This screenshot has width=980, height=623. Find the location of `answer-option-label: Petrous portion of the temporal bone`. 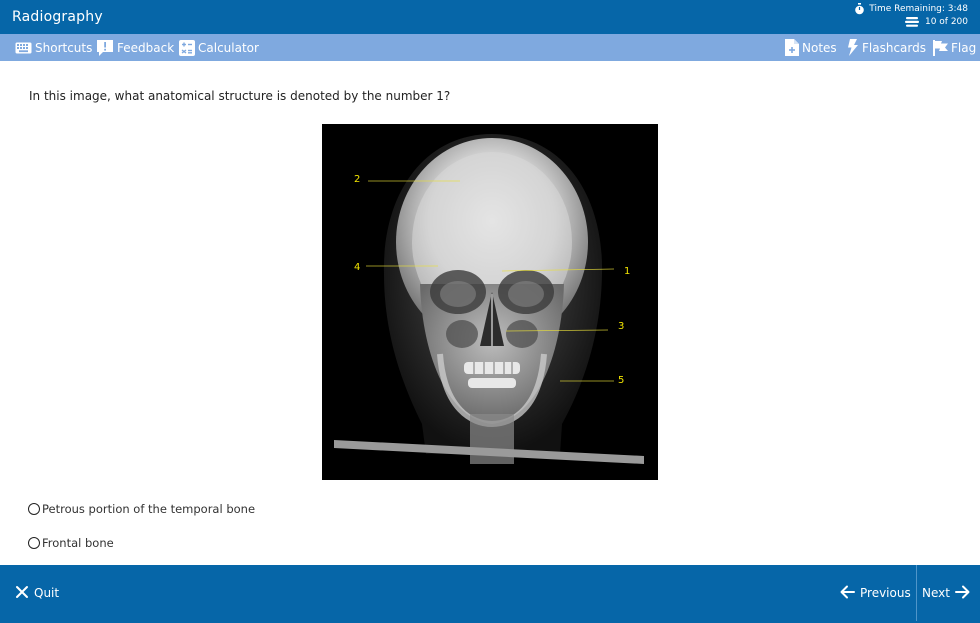

answer-option-label: Petrous portion of the temporal bone is located at coordinates (149, 509).